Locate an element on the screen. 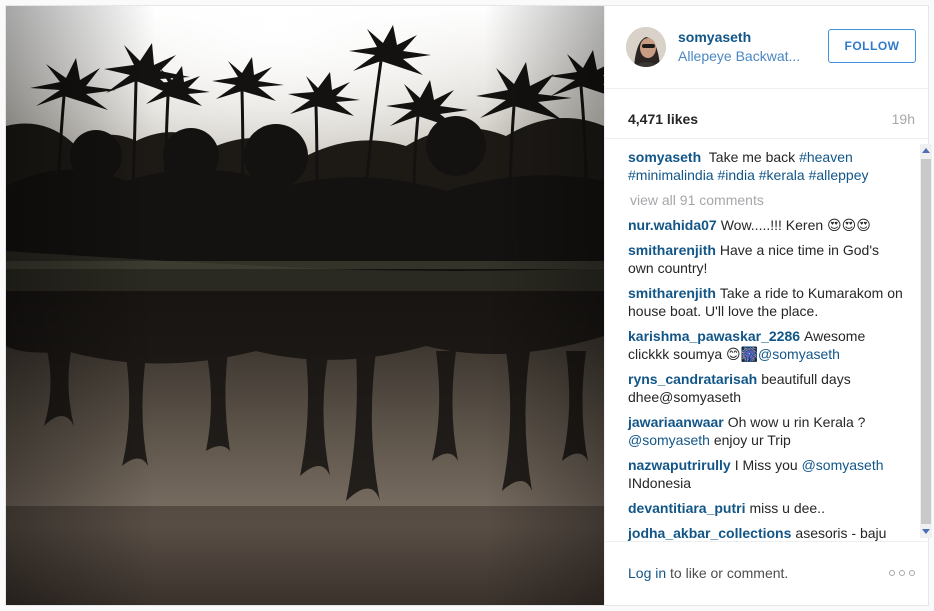 This screenshot has height=611, width=934. comment-username: karishma_pawaskar_2286 is located at coordinates (714, 336).